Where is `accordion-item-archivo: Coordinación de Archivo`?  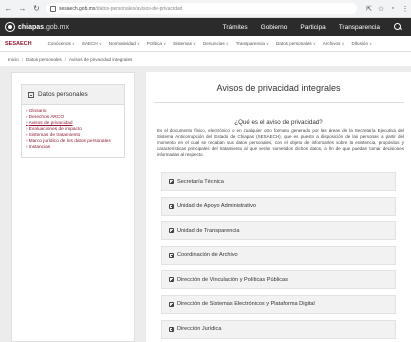
accordion-item-archivo: Coordinación de Archivo is located at coordinates (278, 255).